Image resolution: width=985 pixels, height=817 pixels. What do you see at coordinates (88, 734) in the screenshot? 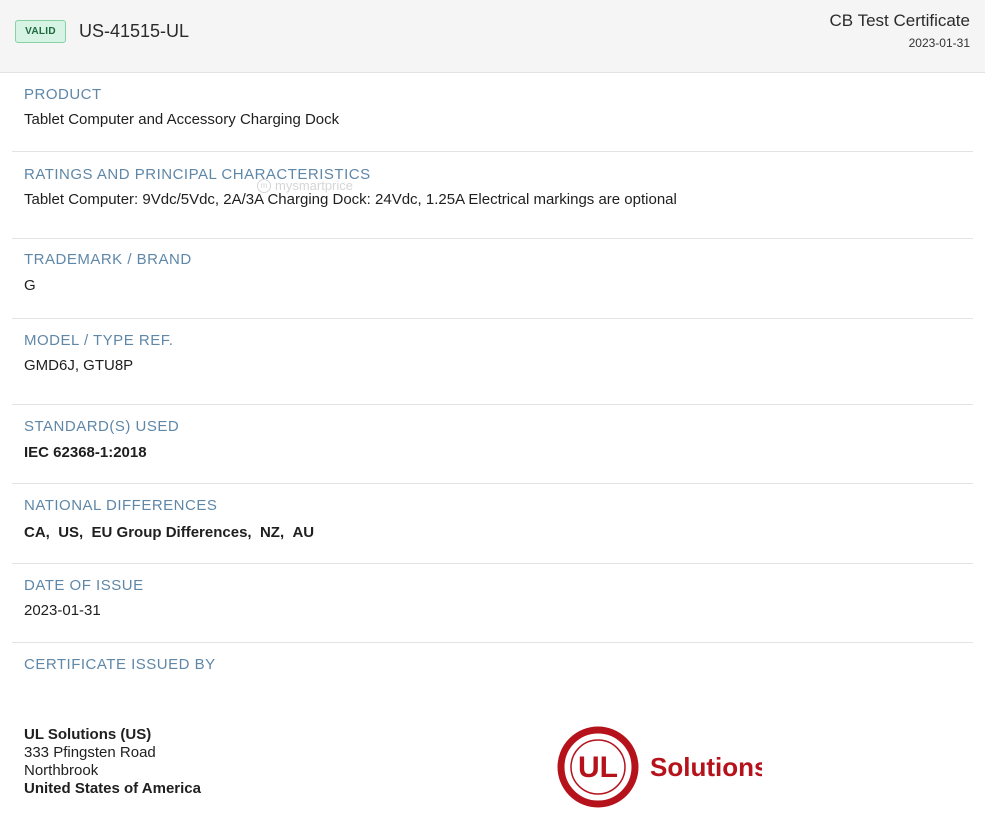
I see `issuer-name: UL Solutions (US)` at bounding box center [88, 734].